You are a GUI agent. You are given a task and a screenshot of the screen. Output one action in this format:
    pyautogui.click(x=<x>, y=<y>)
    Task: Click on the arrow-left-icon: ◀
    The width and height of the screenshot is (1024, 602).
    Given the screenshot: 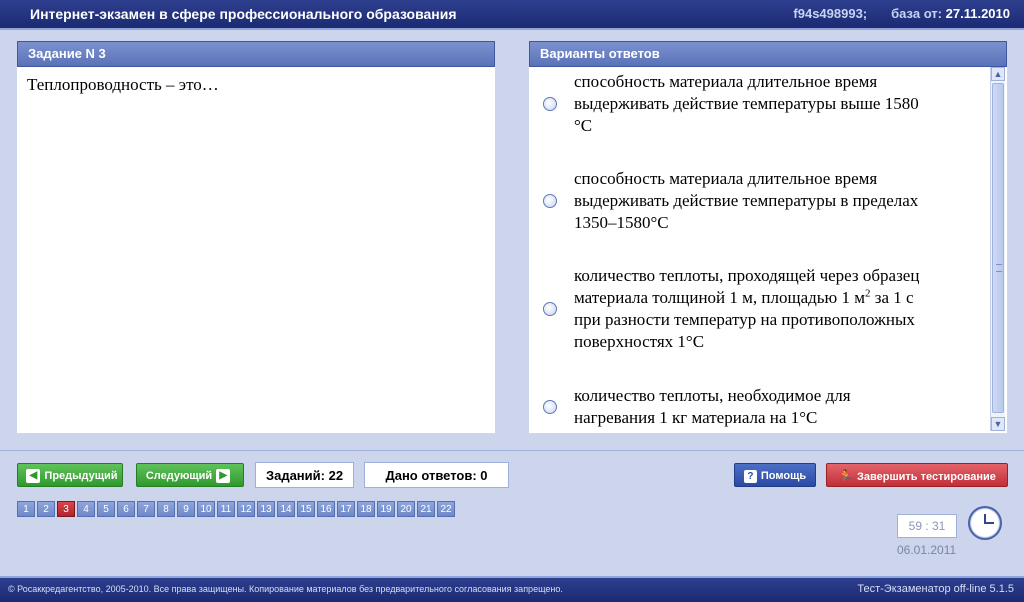 What is the action you would take?
    pyautogui.click(x=33, y=476)
    